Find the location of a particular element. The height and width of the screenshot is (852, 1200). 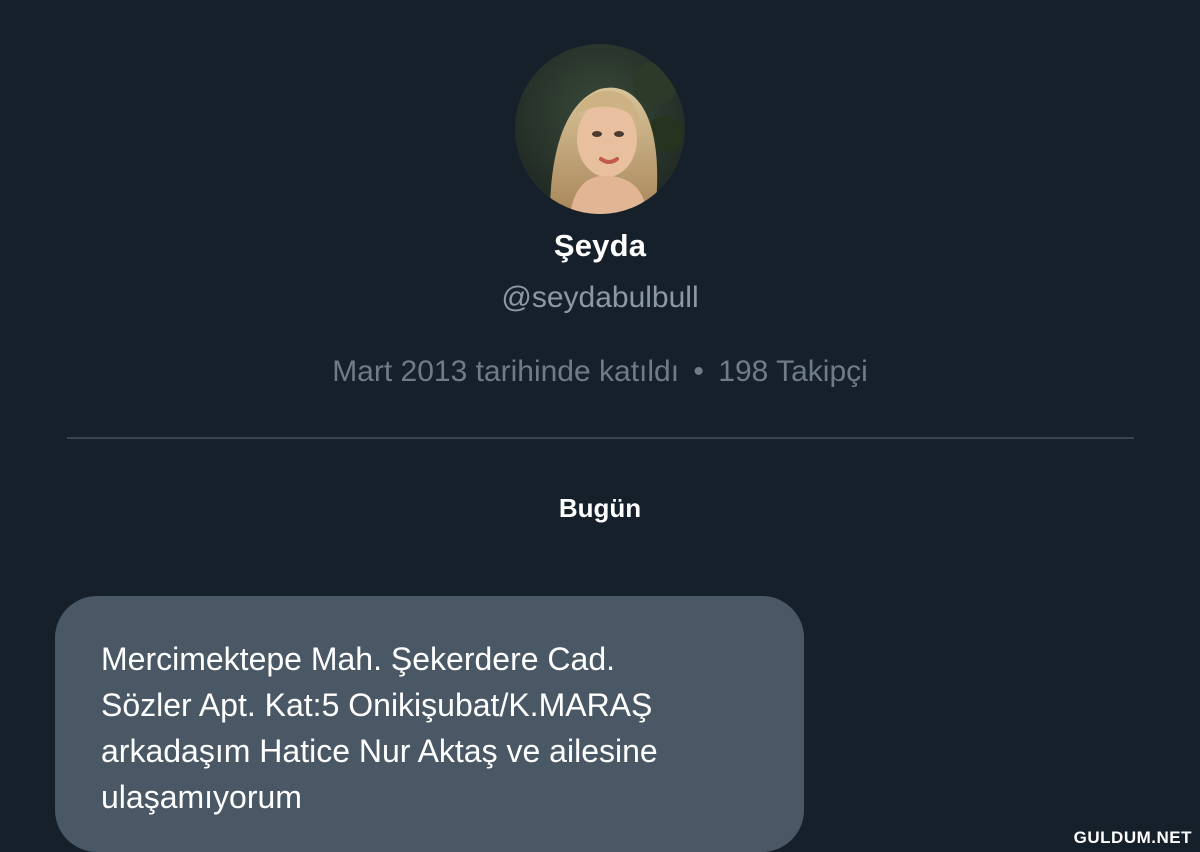

followers-count: 198 Takipçi is located at coordinates (793, 371).